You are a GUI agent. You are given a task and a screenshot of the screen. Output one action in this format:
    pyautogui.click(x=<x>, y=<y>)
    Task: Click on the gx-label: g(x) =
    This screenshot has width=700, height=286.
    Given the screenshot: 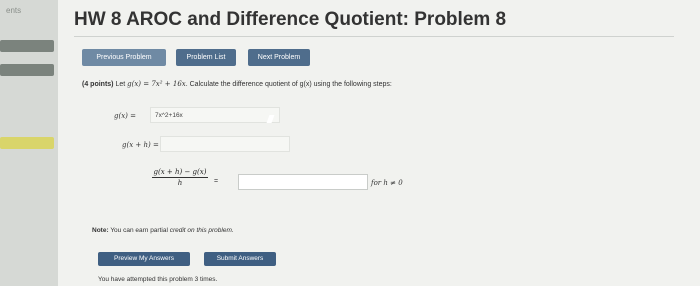 What is the action you would take?
    pyautogui.click(x=125, y=116)
    